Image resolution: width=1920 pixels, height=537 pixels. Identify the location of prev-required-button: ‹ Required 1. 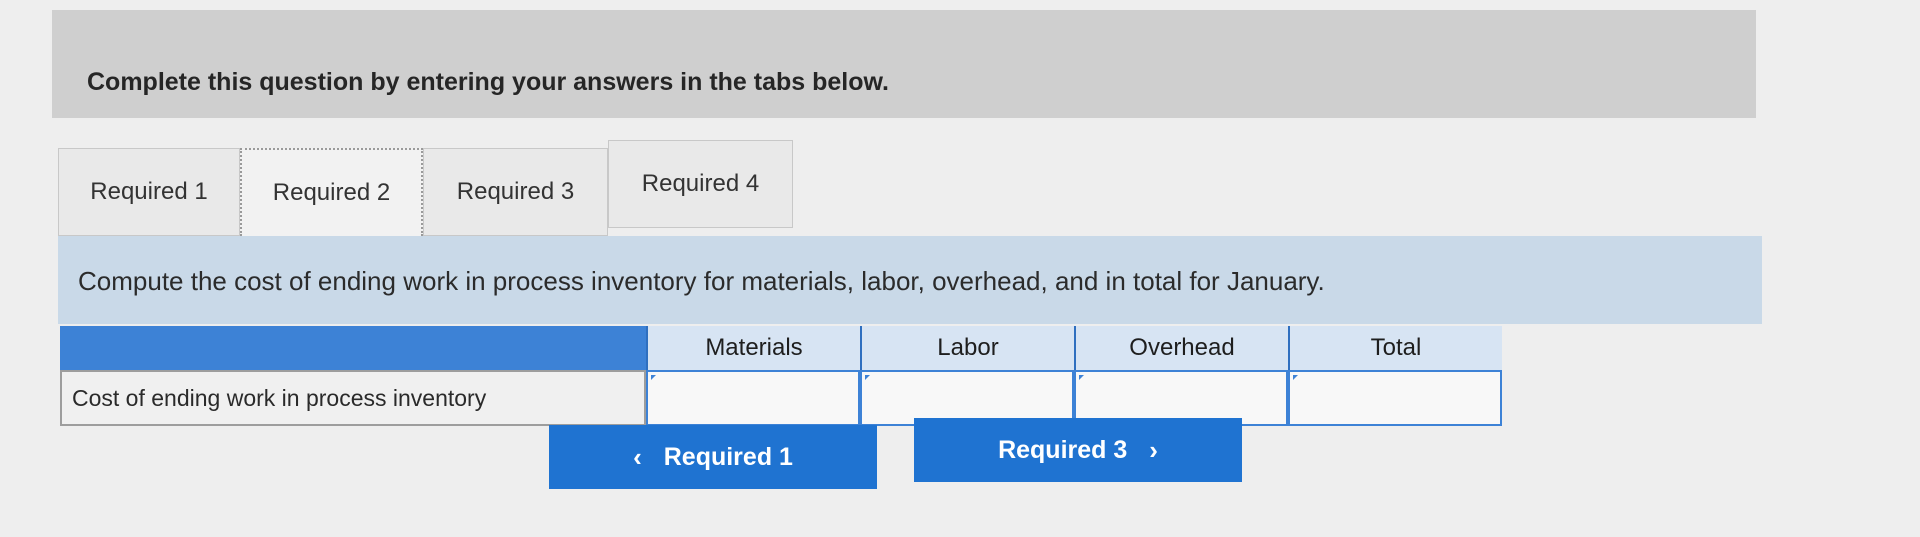
(713, 457).